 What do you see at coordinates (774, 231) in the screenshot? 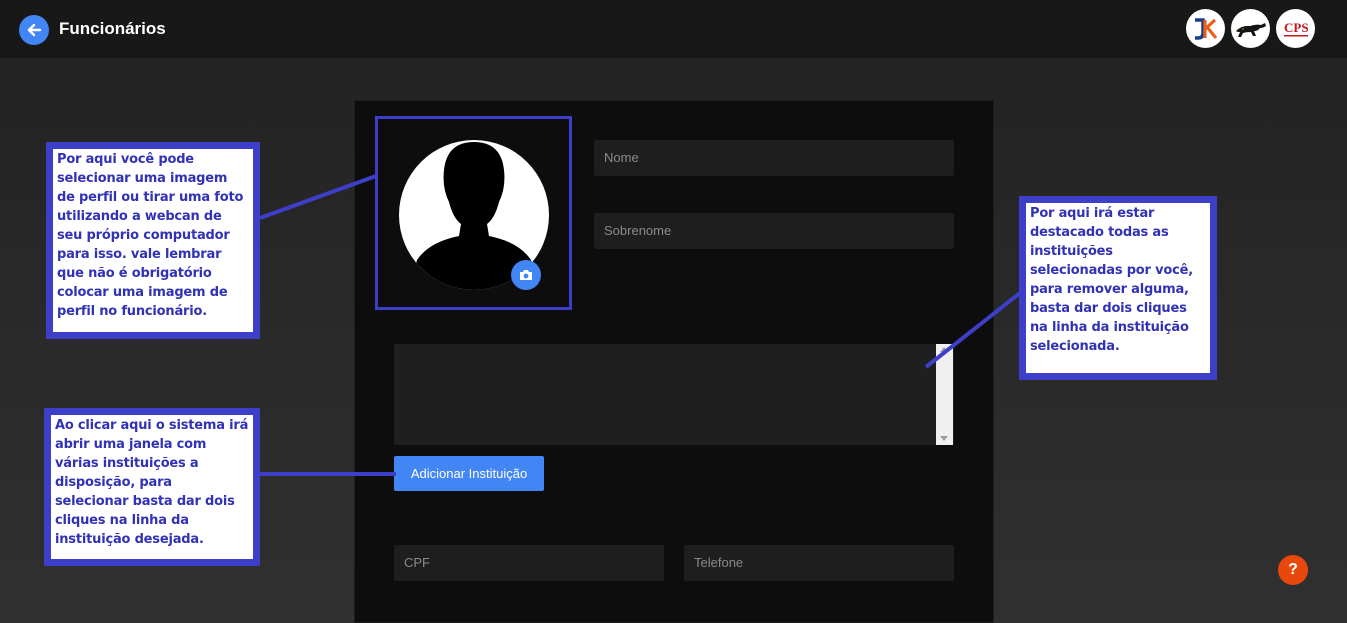
I see `sobrenome-field: Sobrenome` at bounding box center [774, 231].